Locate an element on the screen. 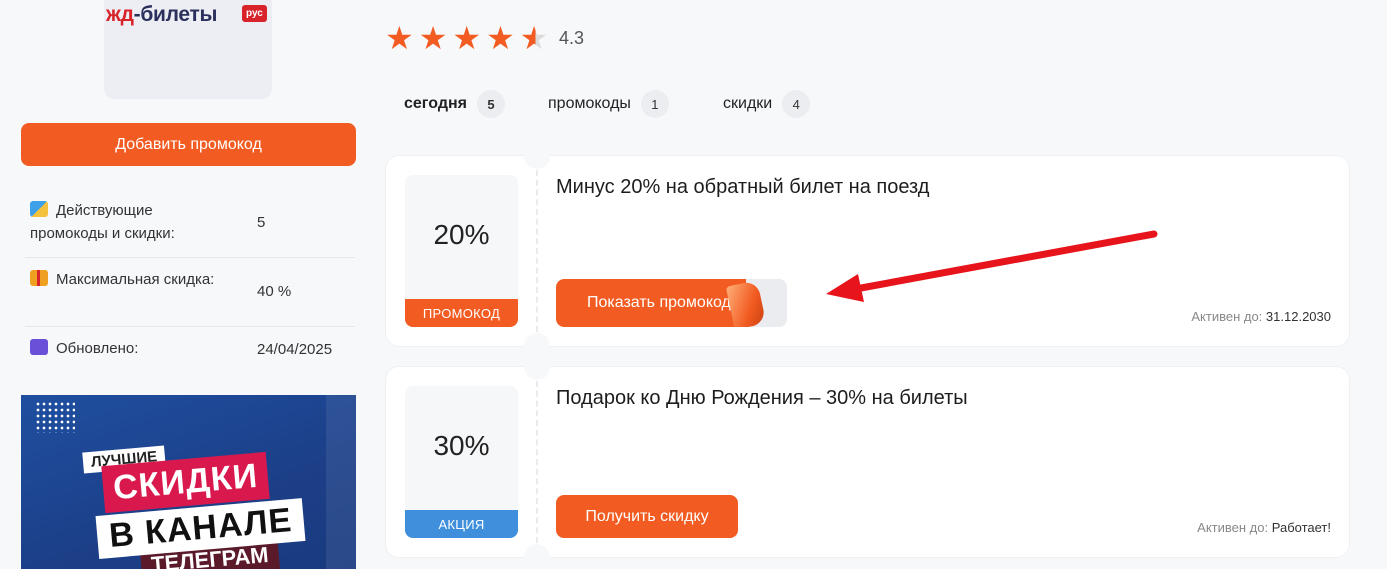 The width and height of the screenshot is (1387, 569). annotation-arrow-icon is located at coordinates (992, 266).